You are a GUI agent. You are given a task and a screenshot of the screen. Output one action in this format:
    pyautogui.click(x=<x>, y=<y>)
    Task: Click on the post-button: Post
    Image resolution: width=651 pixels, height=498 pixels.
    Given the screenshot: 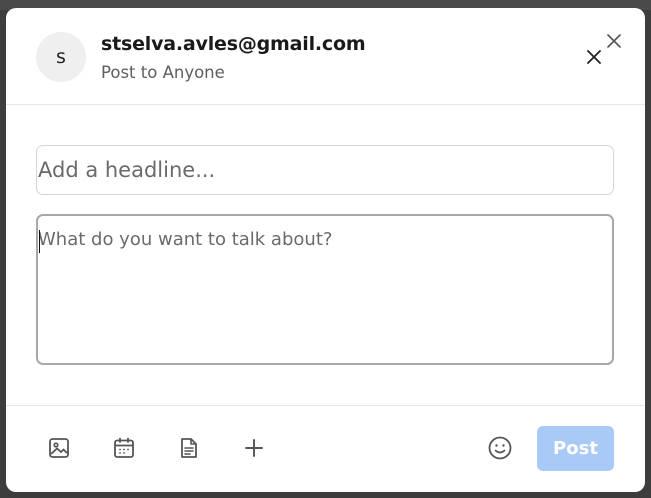 What is the action you would take?
    pyautogui.click(x=575, y=448)
    